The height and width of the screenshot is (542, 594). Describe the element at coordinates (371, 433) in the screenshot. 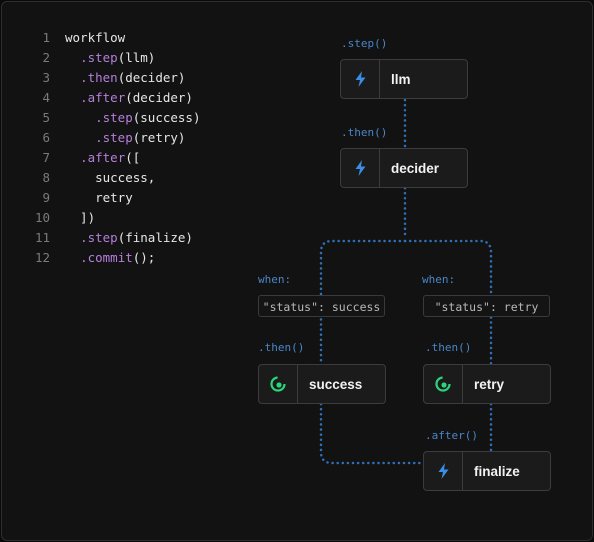

I see `connector-success-finalize` at that location.